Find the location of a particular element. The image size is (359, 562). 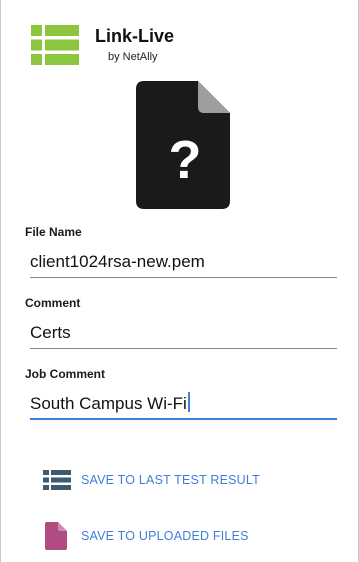

app-header: Link-Live by NetAlly is located at coordinates (181, 46).